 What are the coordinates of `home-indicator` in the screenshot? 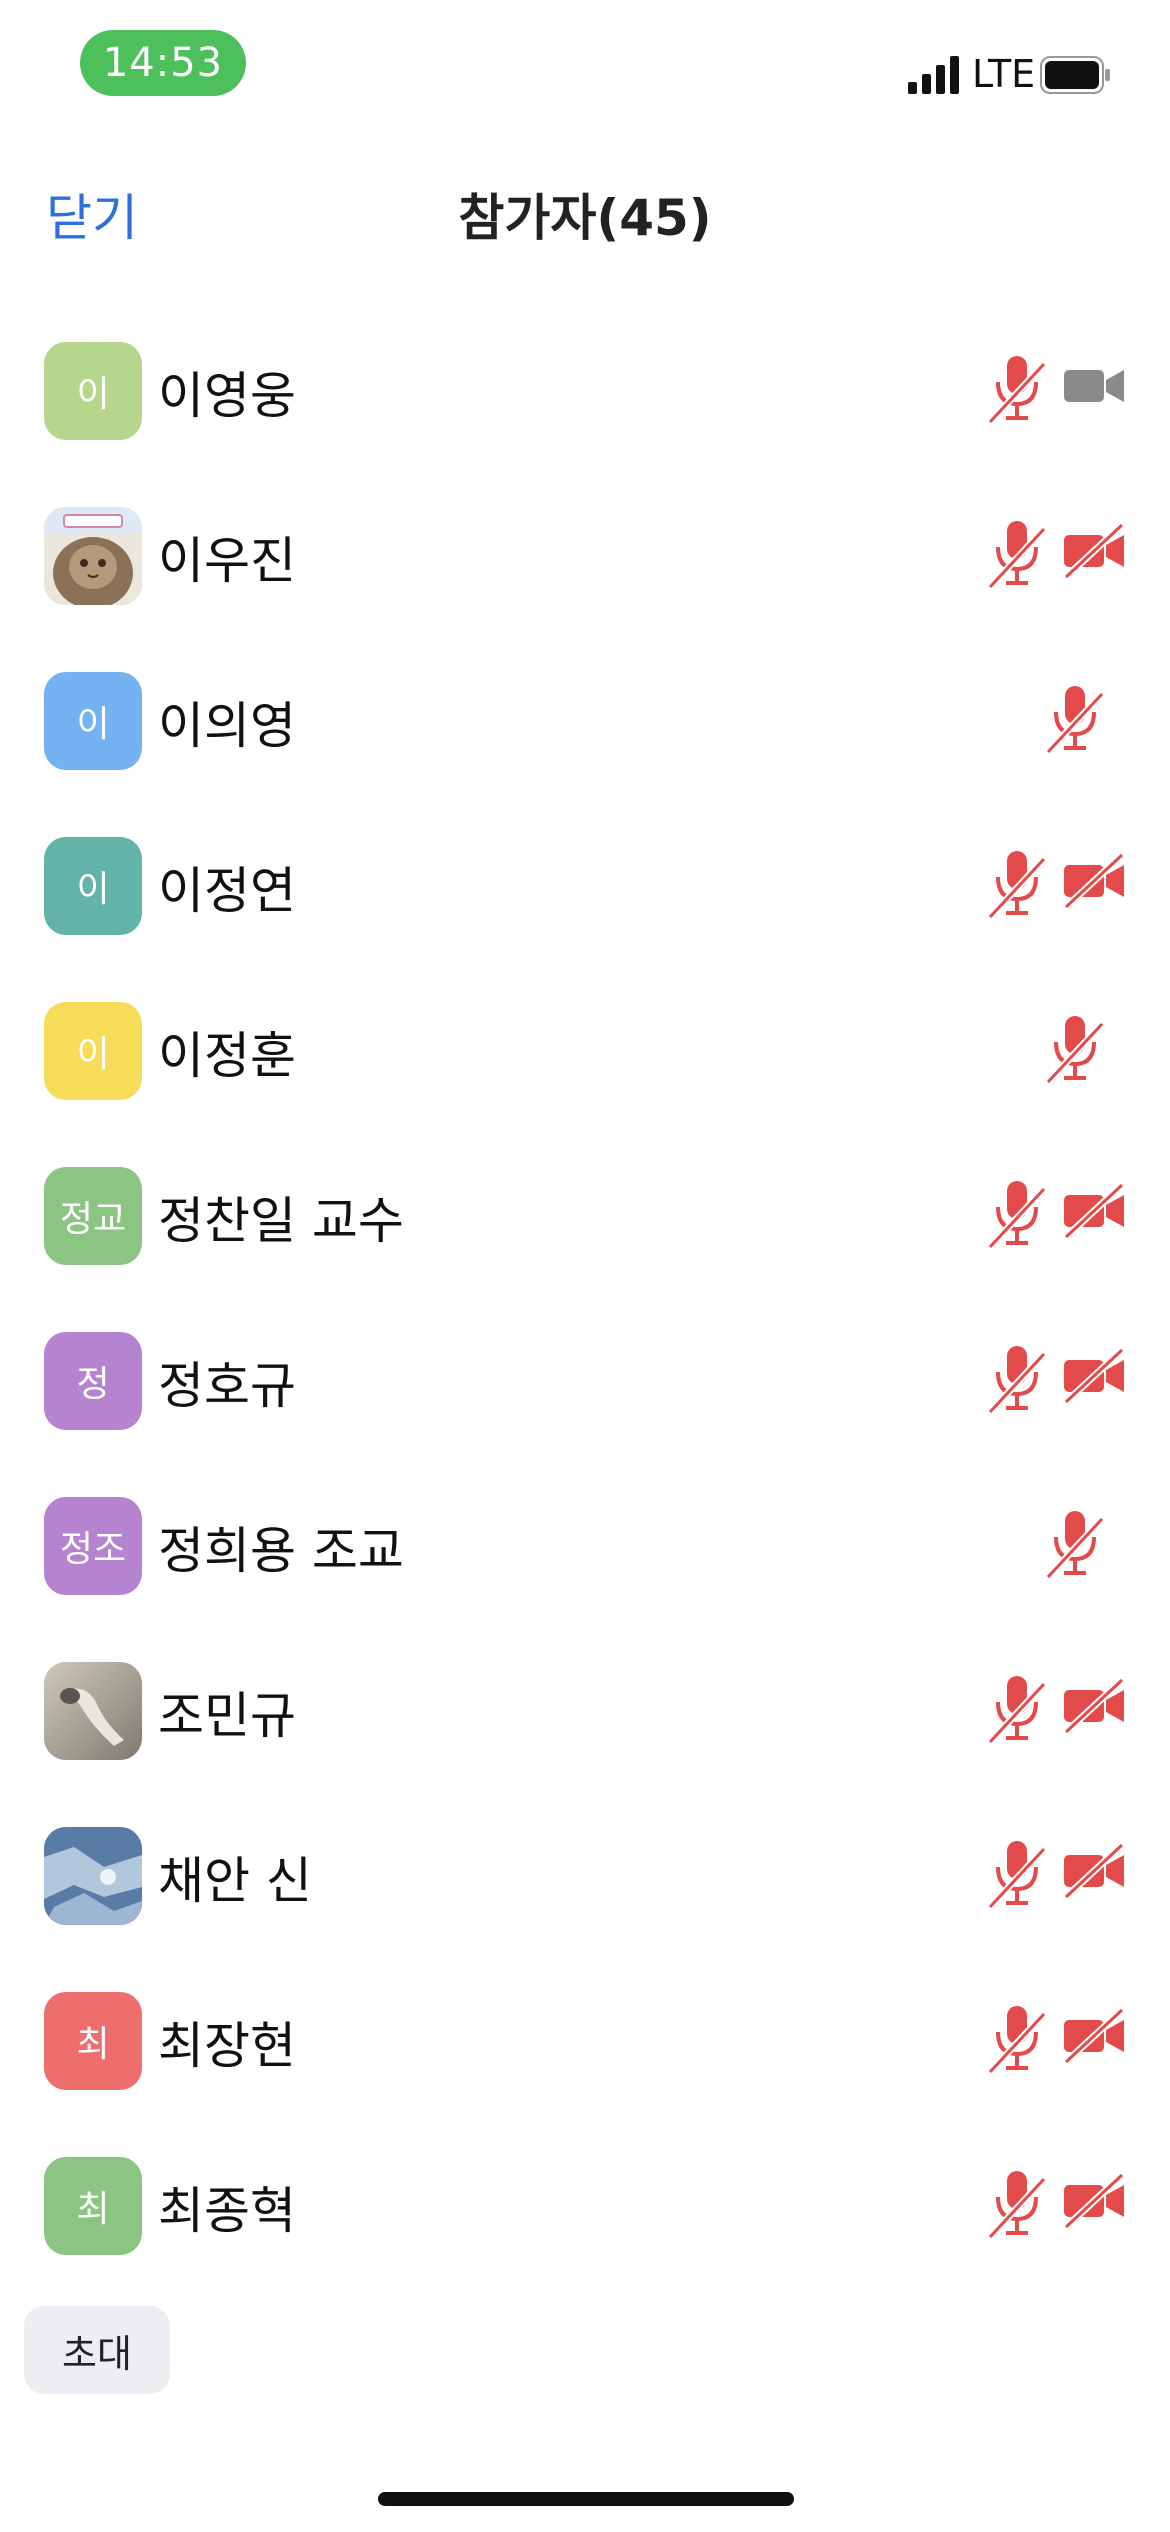 It's located at (586, 2499).